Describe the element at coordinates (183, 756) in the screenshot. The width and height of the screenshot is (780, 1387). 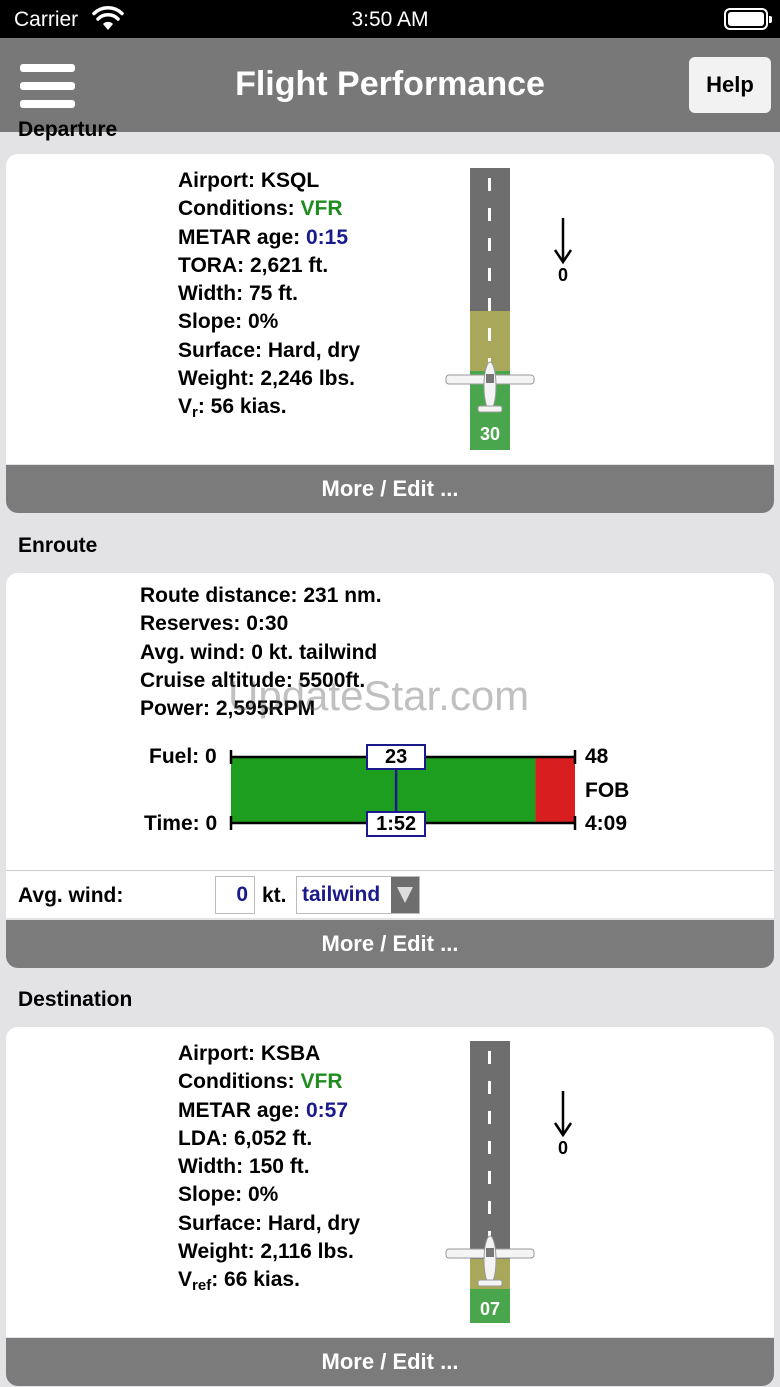
I see `fuel-start-label: Fuel: 0` at that location.